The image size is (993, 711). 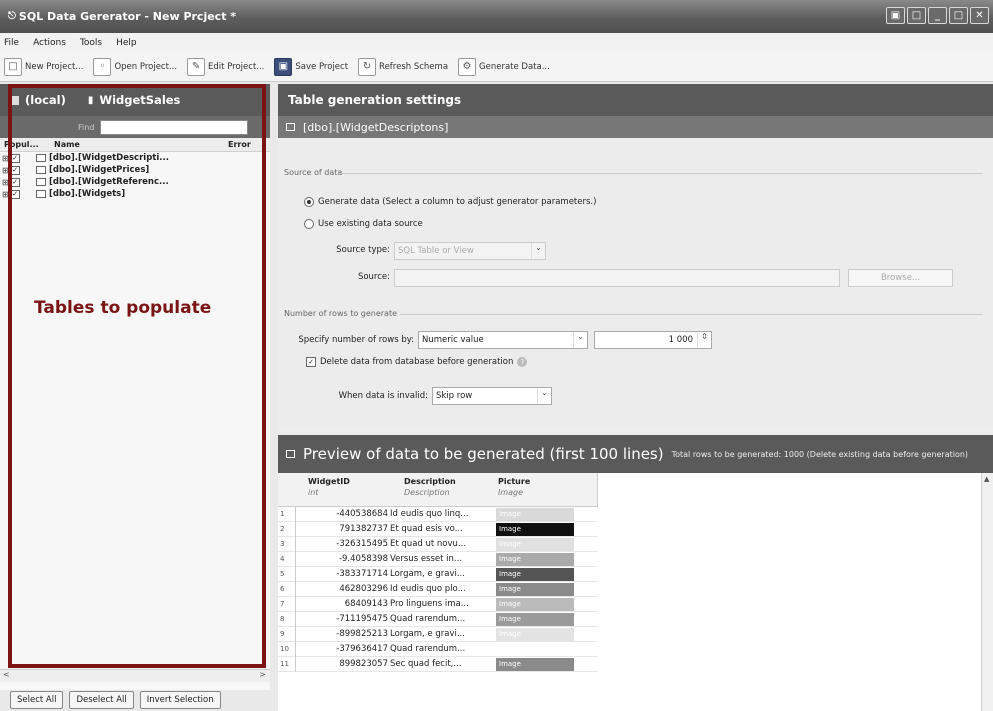 What do you see at coordinates (135, 699) in the screenshot?
I see `selection-buttons: Select All Deselect All Invert Selection` at bounding box center [135, 699].